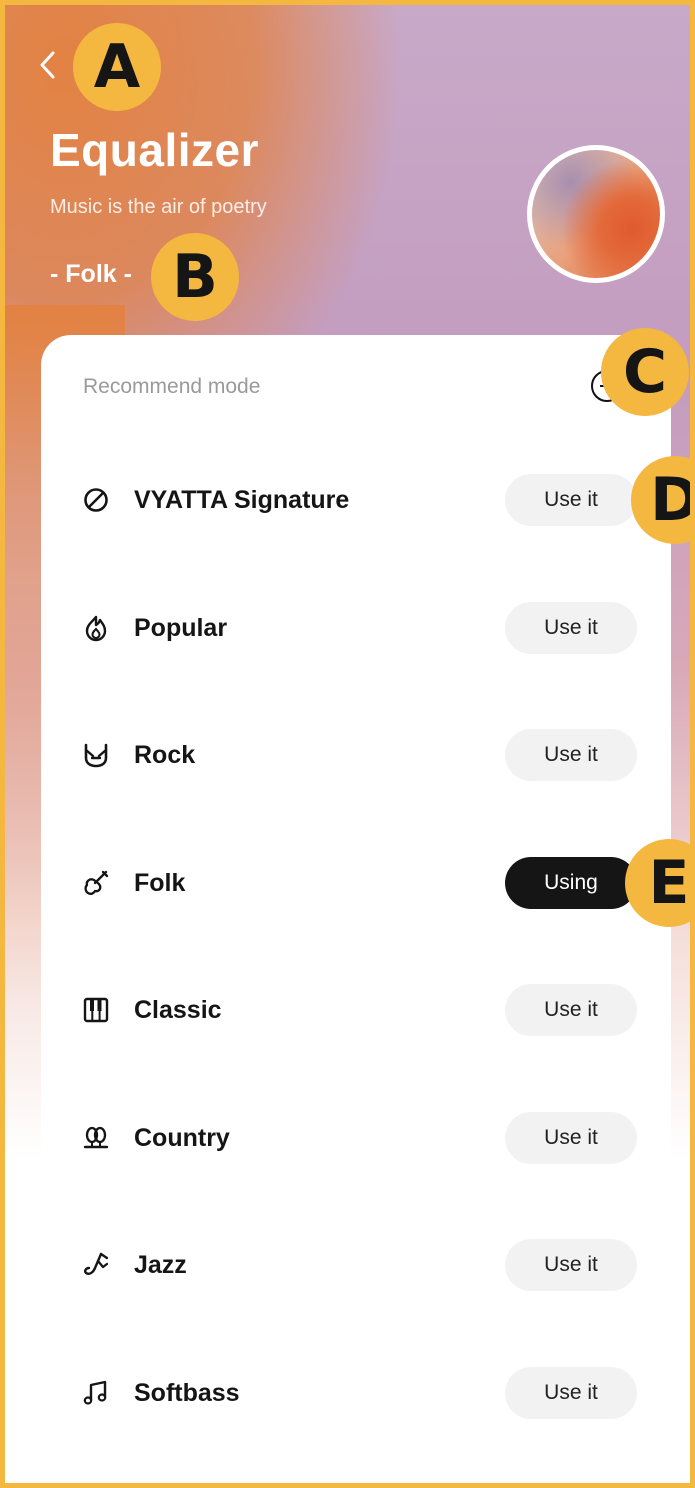  I want to click on mode-row-popular: Popular Use it, so click(359, 628).